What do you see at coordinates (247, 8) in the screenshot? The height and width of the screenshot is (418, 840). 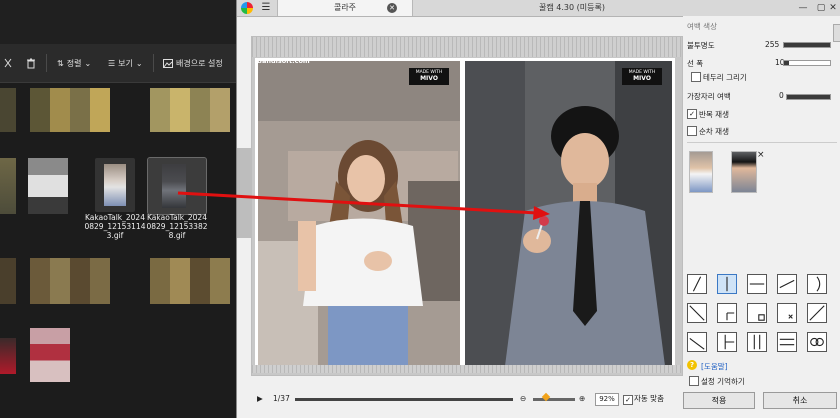 I see `app-logo-icon` at bounding box center [247, 8].